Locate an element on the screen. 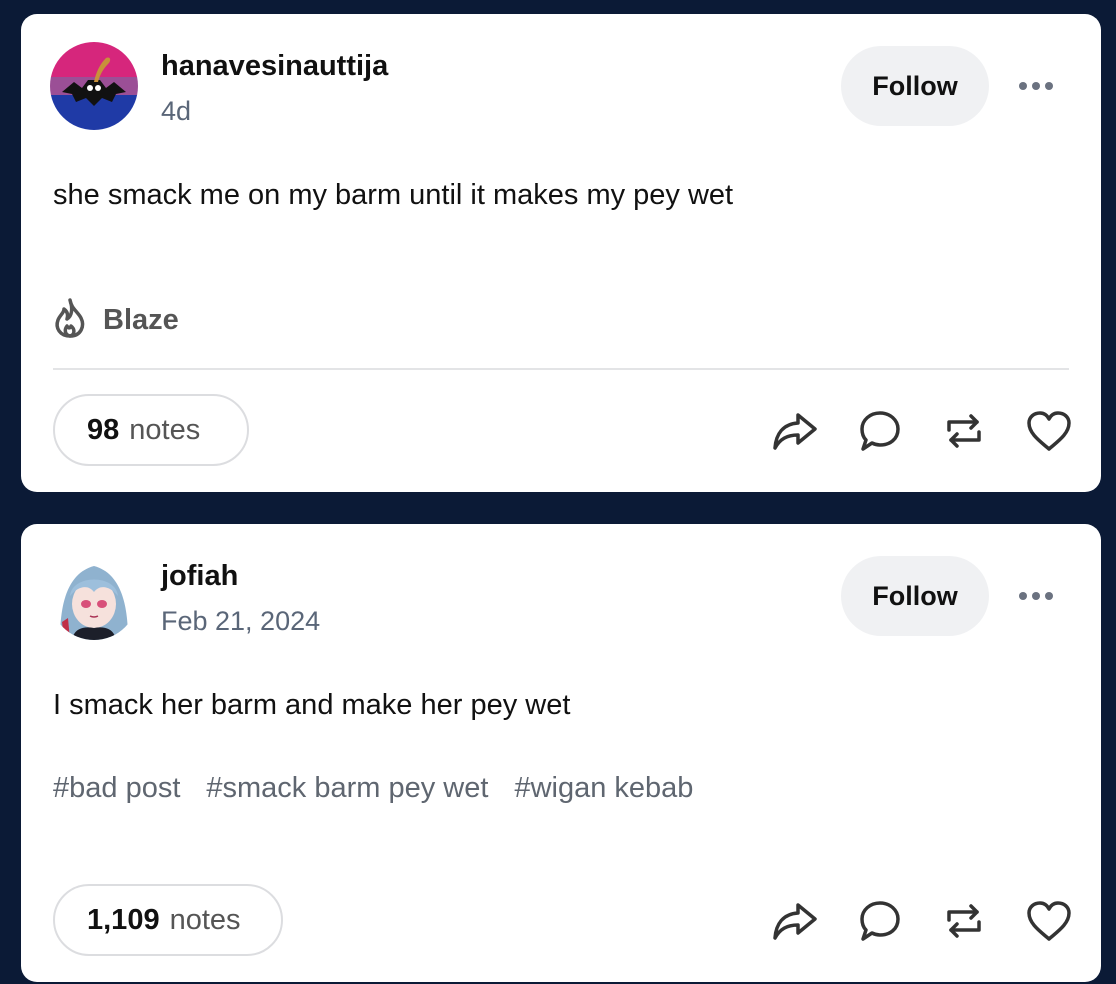  blaze-button: Blaze is located at coordinates (115, 320).